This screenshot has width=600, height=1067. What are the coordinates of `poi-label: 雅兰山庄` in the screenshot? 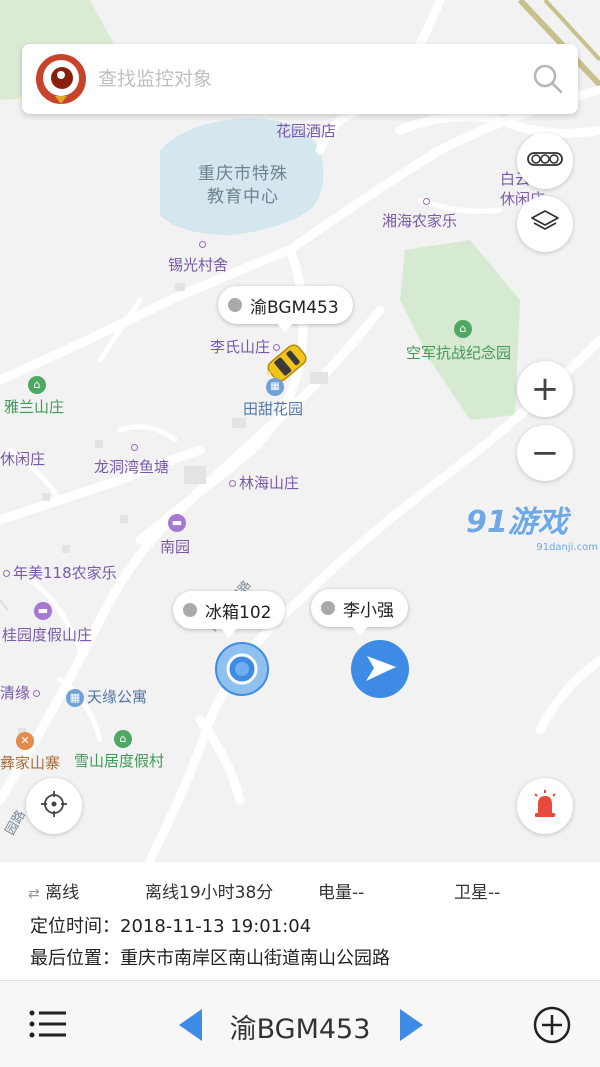 It's located at (34, 407).